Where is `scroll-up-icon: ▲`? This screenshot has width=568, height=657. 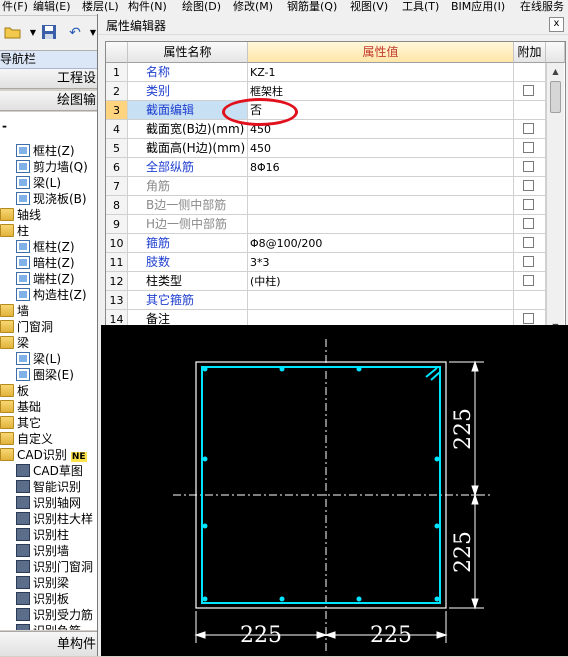
scroll-up-icon: ▲ is located at coordinates (555, 71).